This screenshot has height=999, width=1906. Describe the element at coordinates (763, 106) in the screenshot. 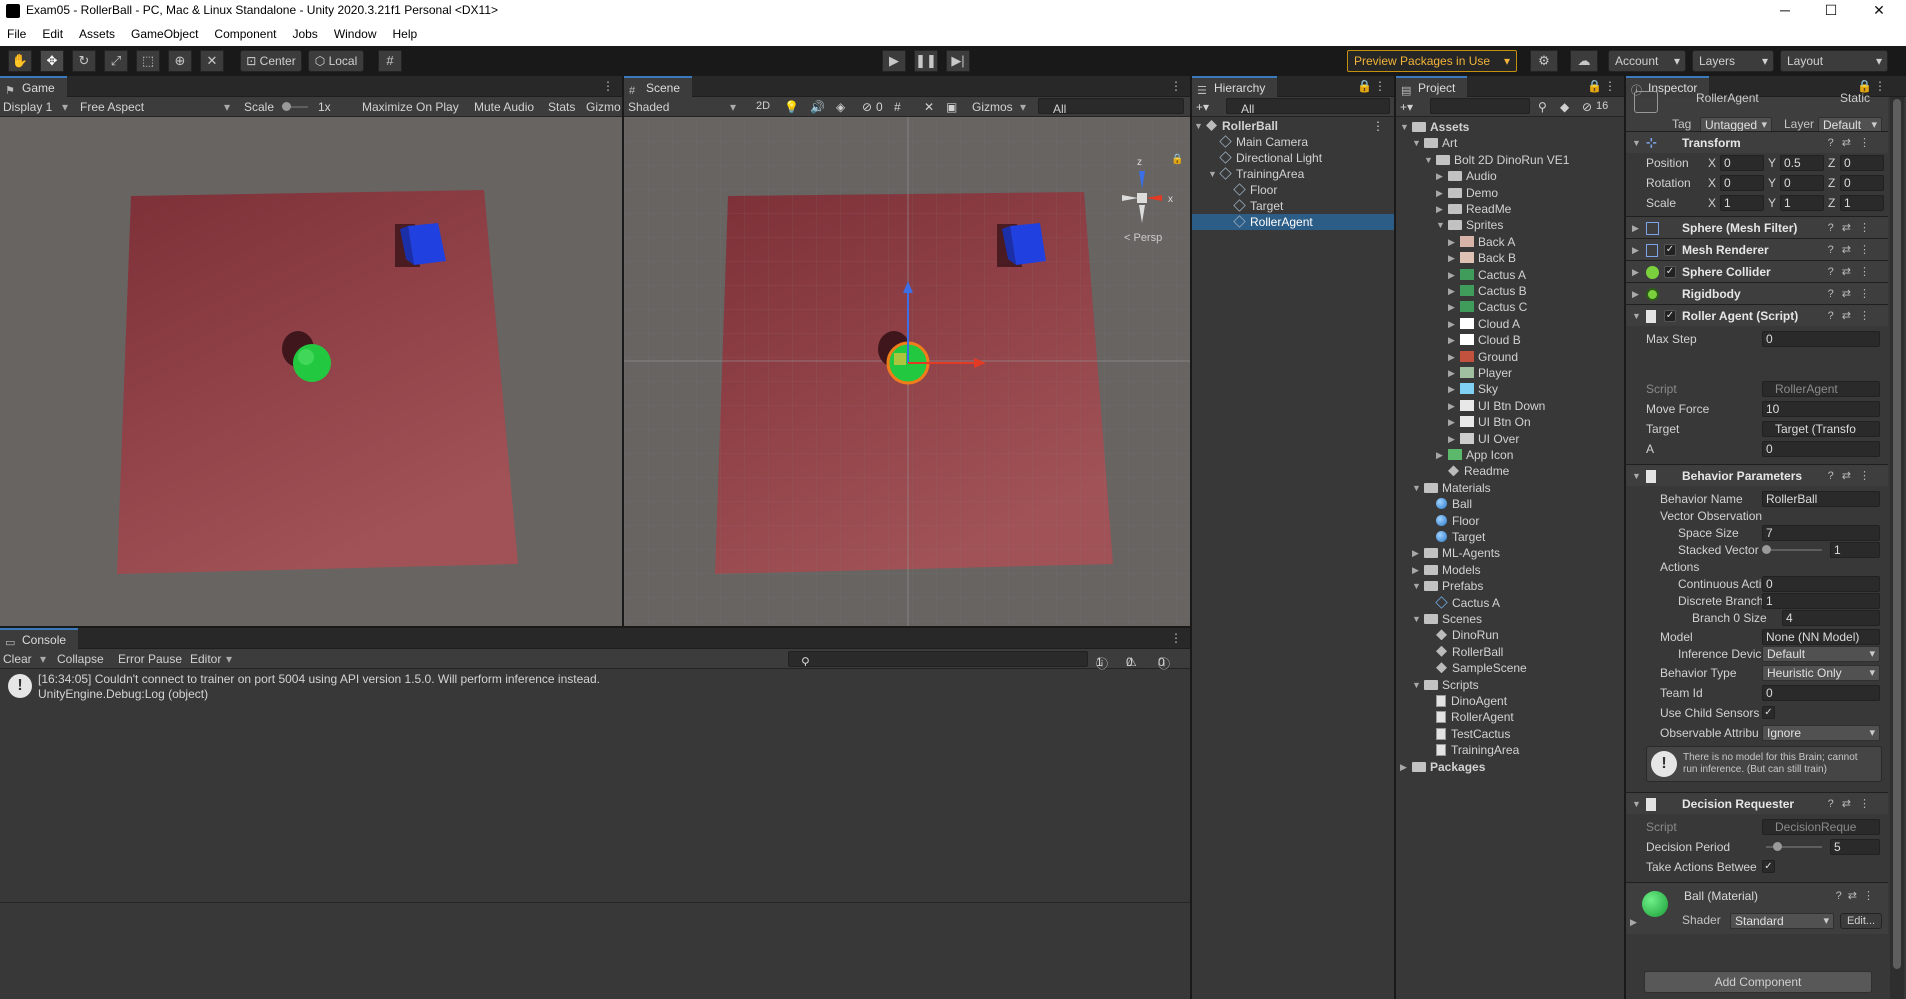

I see `mode-2d-toggle: 2D` at that location.